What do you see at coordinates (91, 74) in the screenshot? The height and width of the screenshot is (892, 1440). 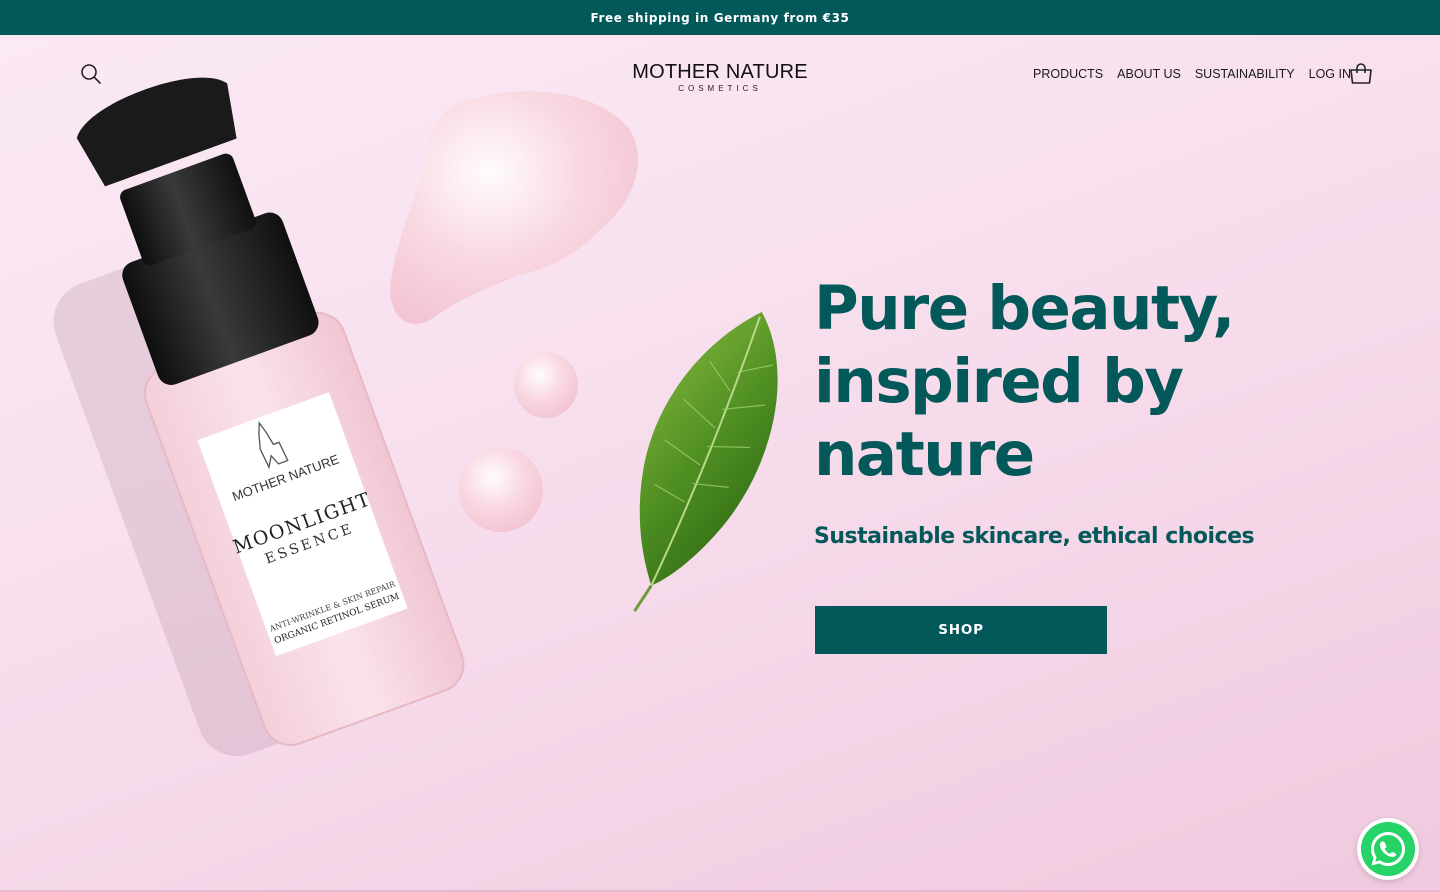 I see `search-icon` at bounding box center [91, 74].